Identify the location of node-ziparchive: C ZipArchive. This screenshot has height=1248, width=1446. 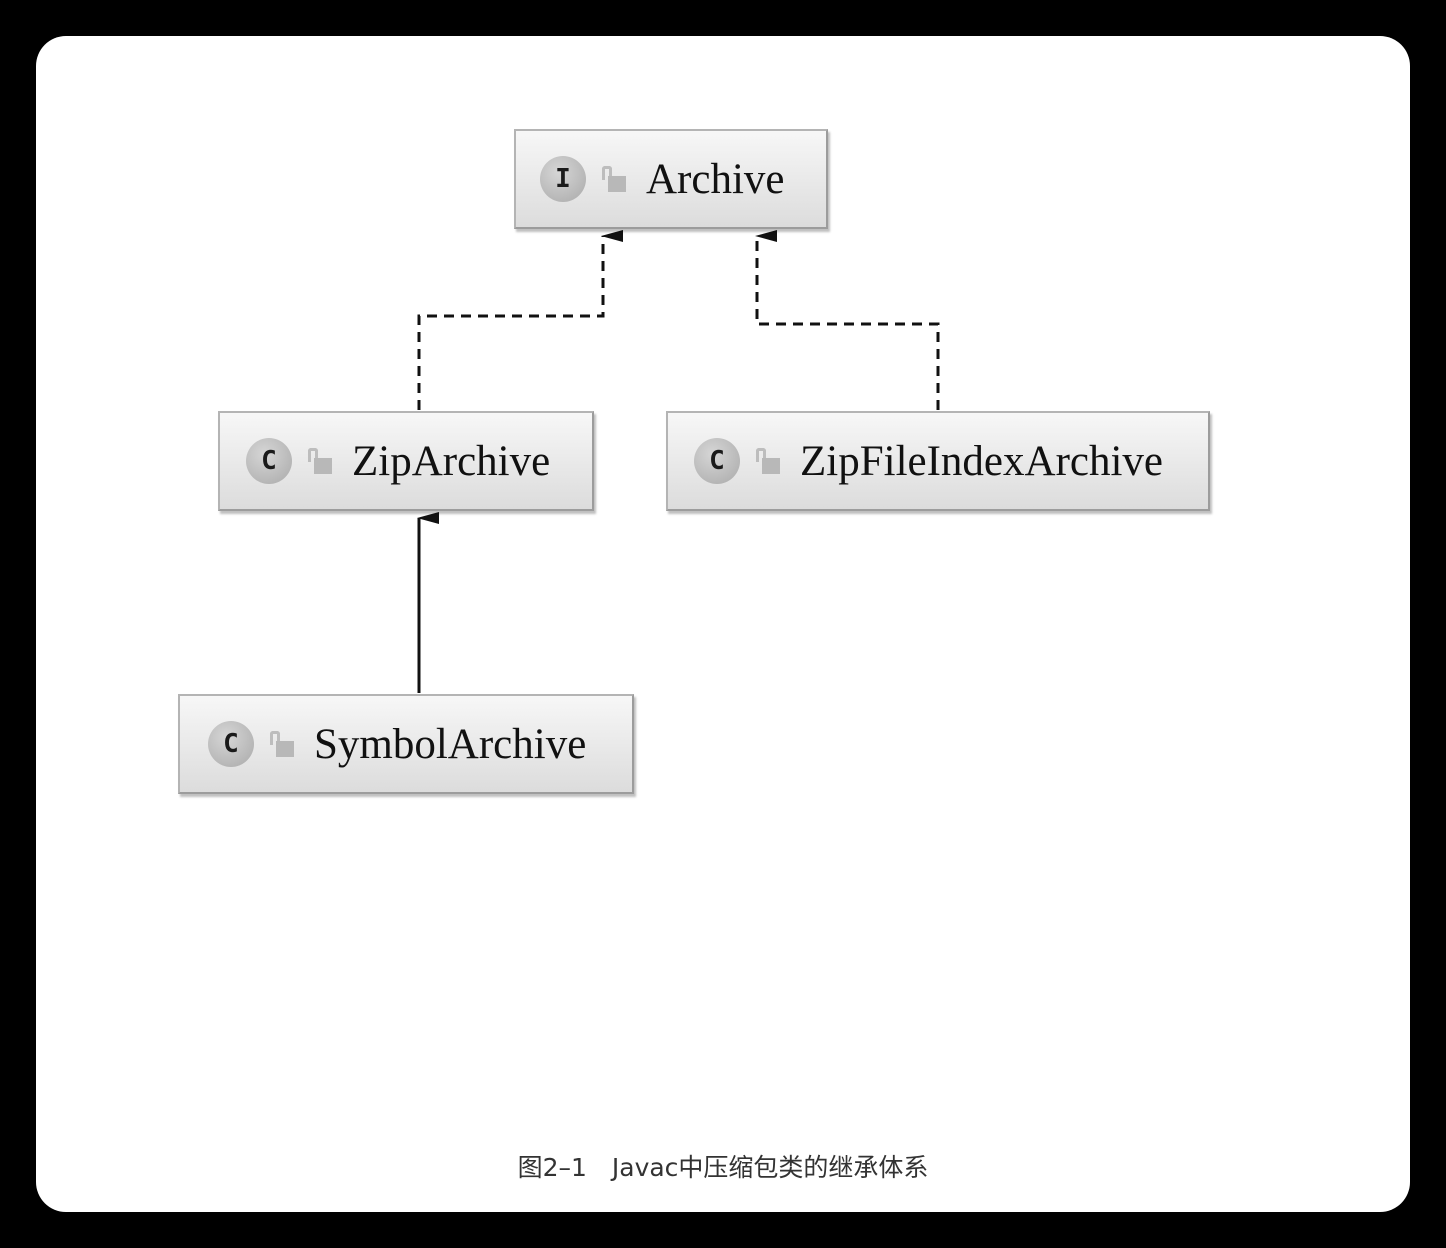
(406, 461).